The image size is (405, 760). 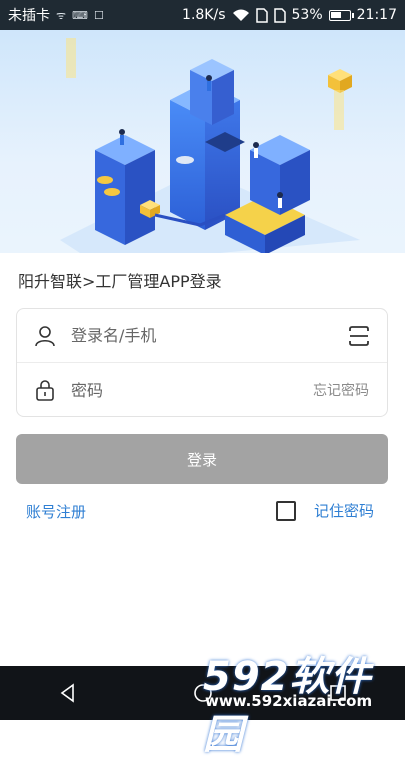 I want to click on page-title: 阳升智联>工厂管理APP登录, so click(x=120, y=281).